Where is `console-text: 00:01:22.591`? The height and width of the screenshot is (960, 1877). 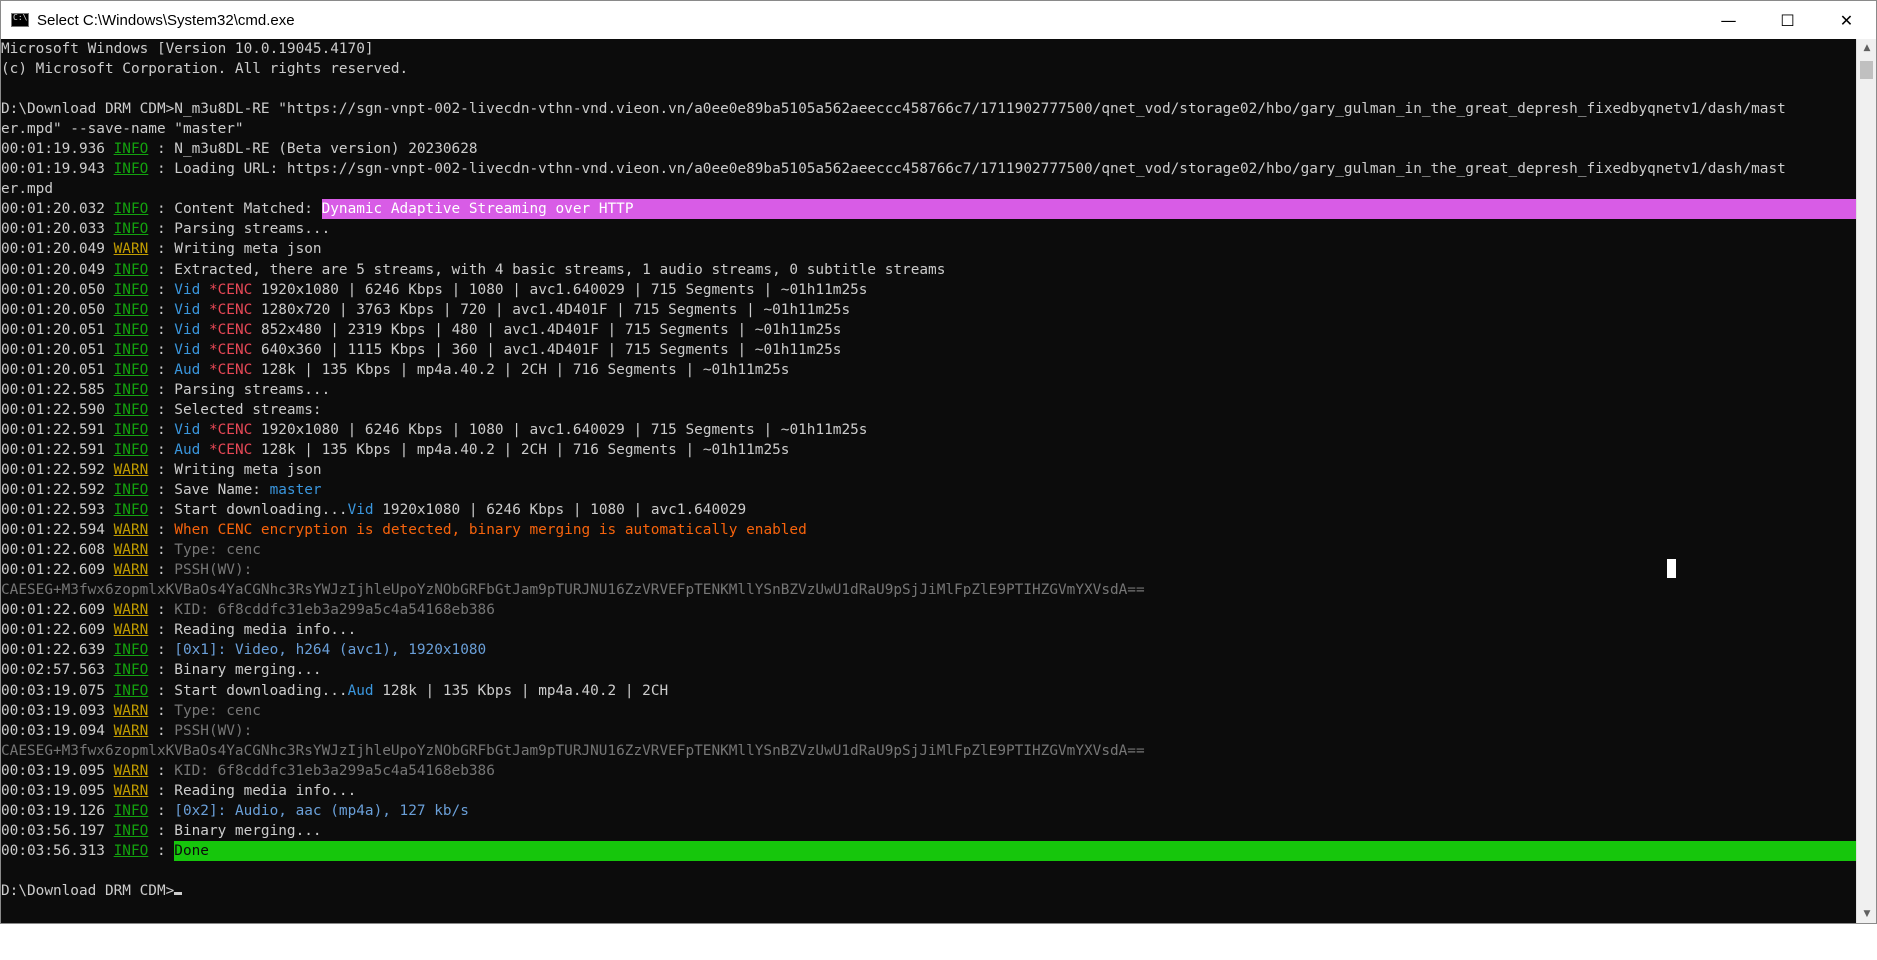
console-text: 00:01:22.591 is located at coordinates (57, 449).